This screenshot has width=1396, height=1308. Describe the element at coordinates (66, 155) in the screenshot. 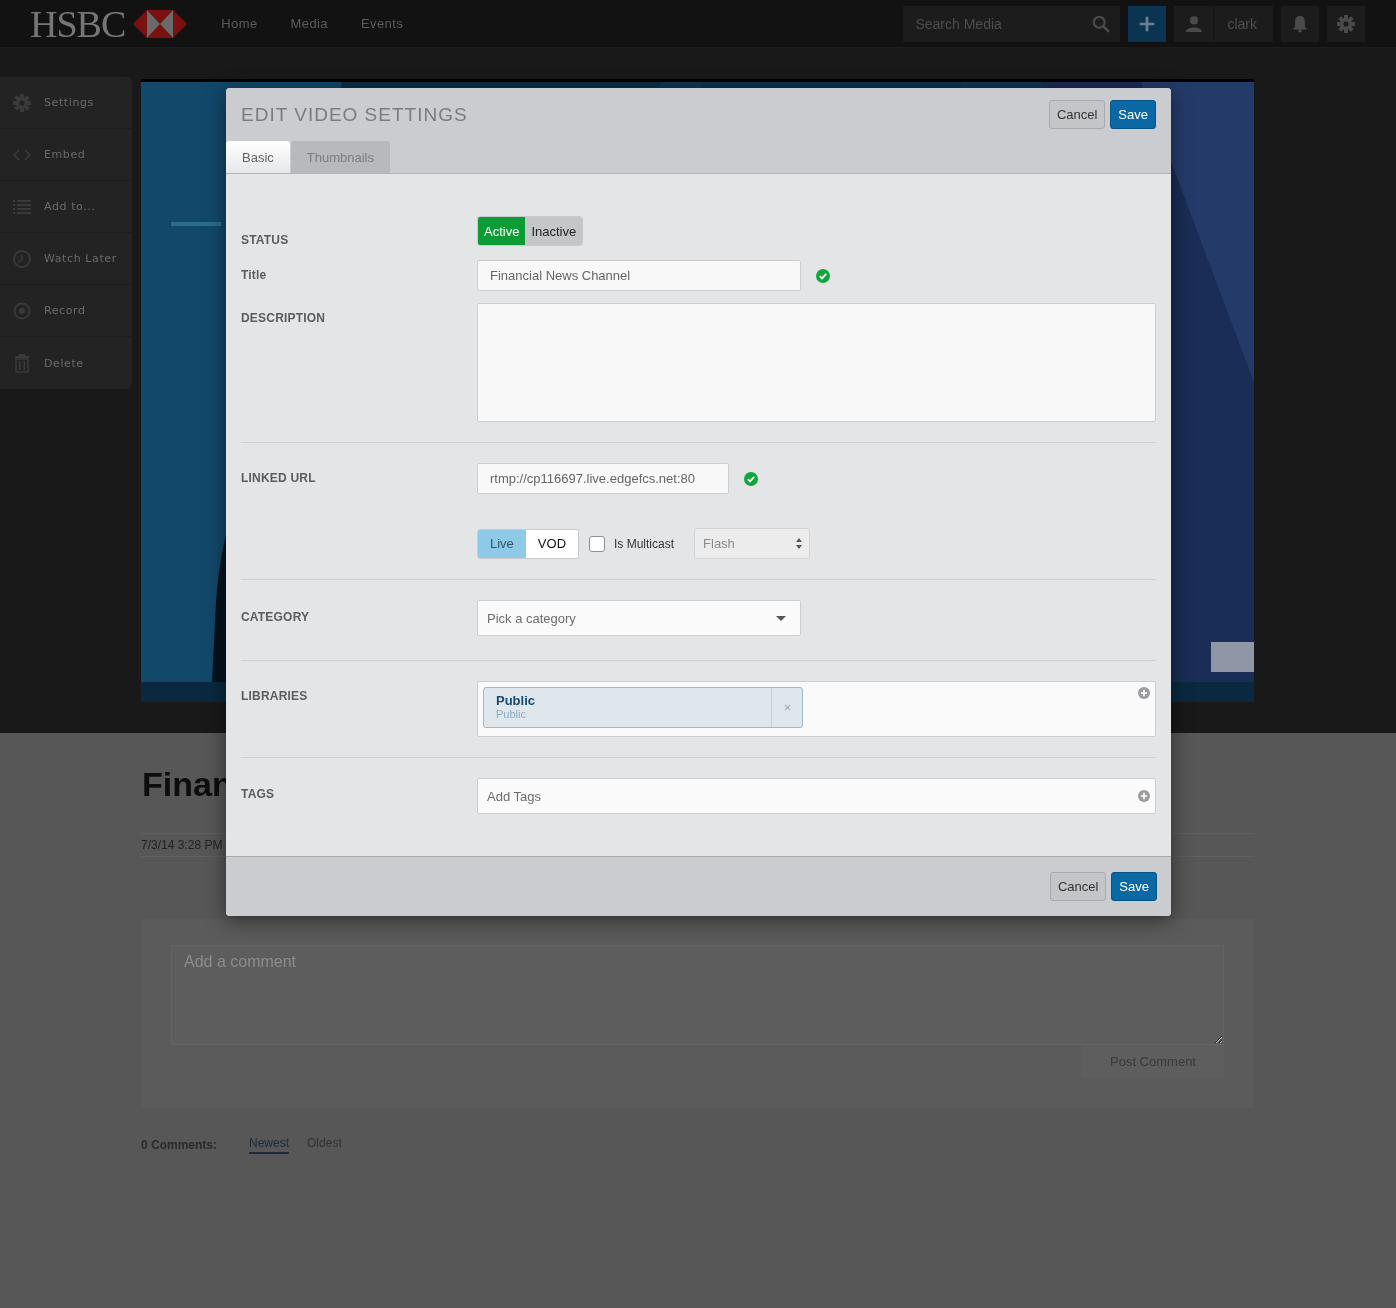

I see `side-menu-item: Embed` at that location.